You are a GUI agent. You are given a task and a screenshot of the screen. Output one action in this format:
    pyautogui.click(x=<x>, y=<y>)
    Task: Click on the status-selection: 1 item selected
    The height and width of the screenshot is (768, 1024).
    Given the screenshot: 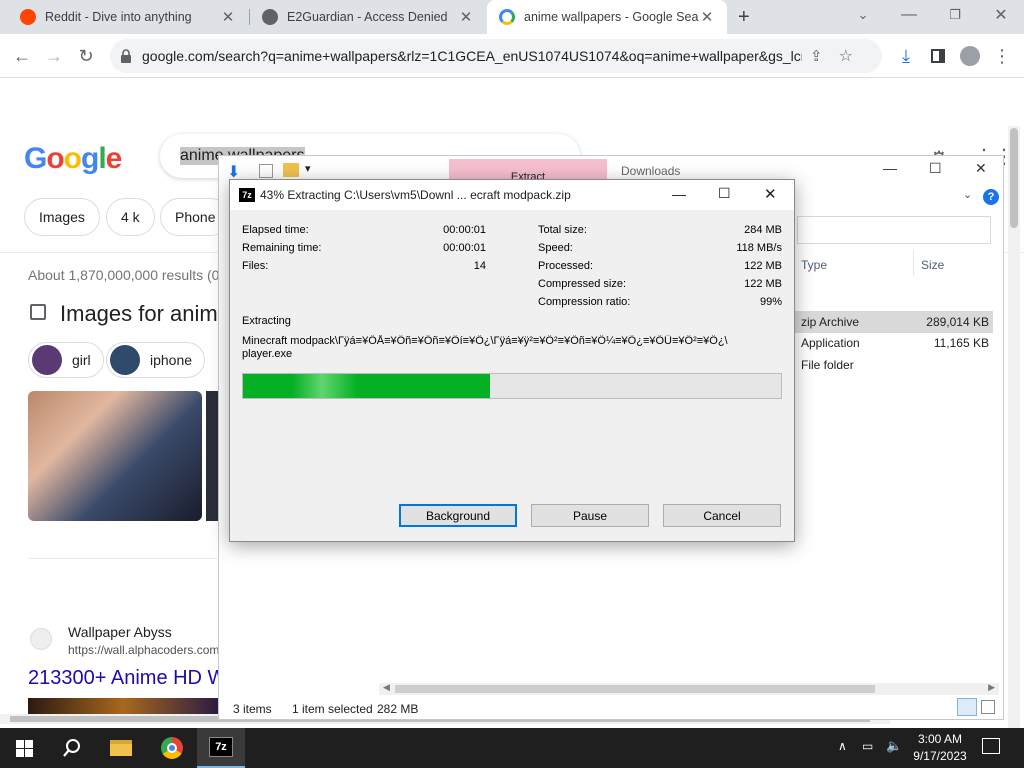 What is the action you would take?
    pyautogui.click(x=332, y=709)
    